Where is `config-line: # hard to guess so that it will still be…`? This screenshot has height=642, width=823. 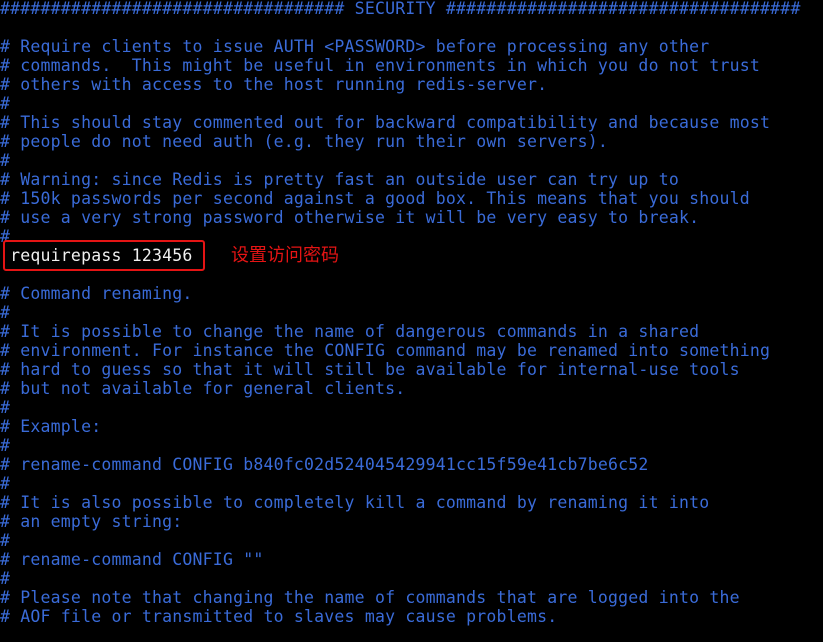 config-line: # hard to guess so that it will still be… is located at coordinates (370, 369).